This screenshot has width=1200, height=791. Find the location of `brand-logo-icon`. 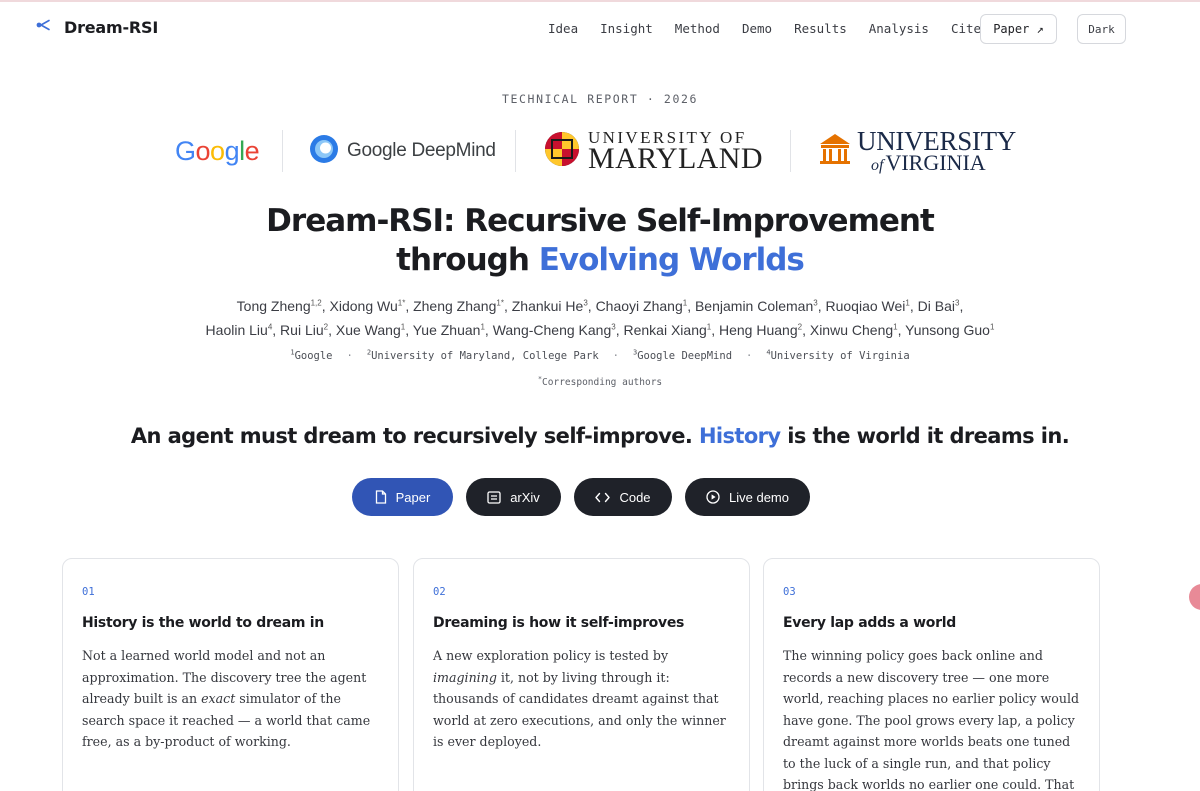

brand-logo-icon is located at coordinates (45, 27).